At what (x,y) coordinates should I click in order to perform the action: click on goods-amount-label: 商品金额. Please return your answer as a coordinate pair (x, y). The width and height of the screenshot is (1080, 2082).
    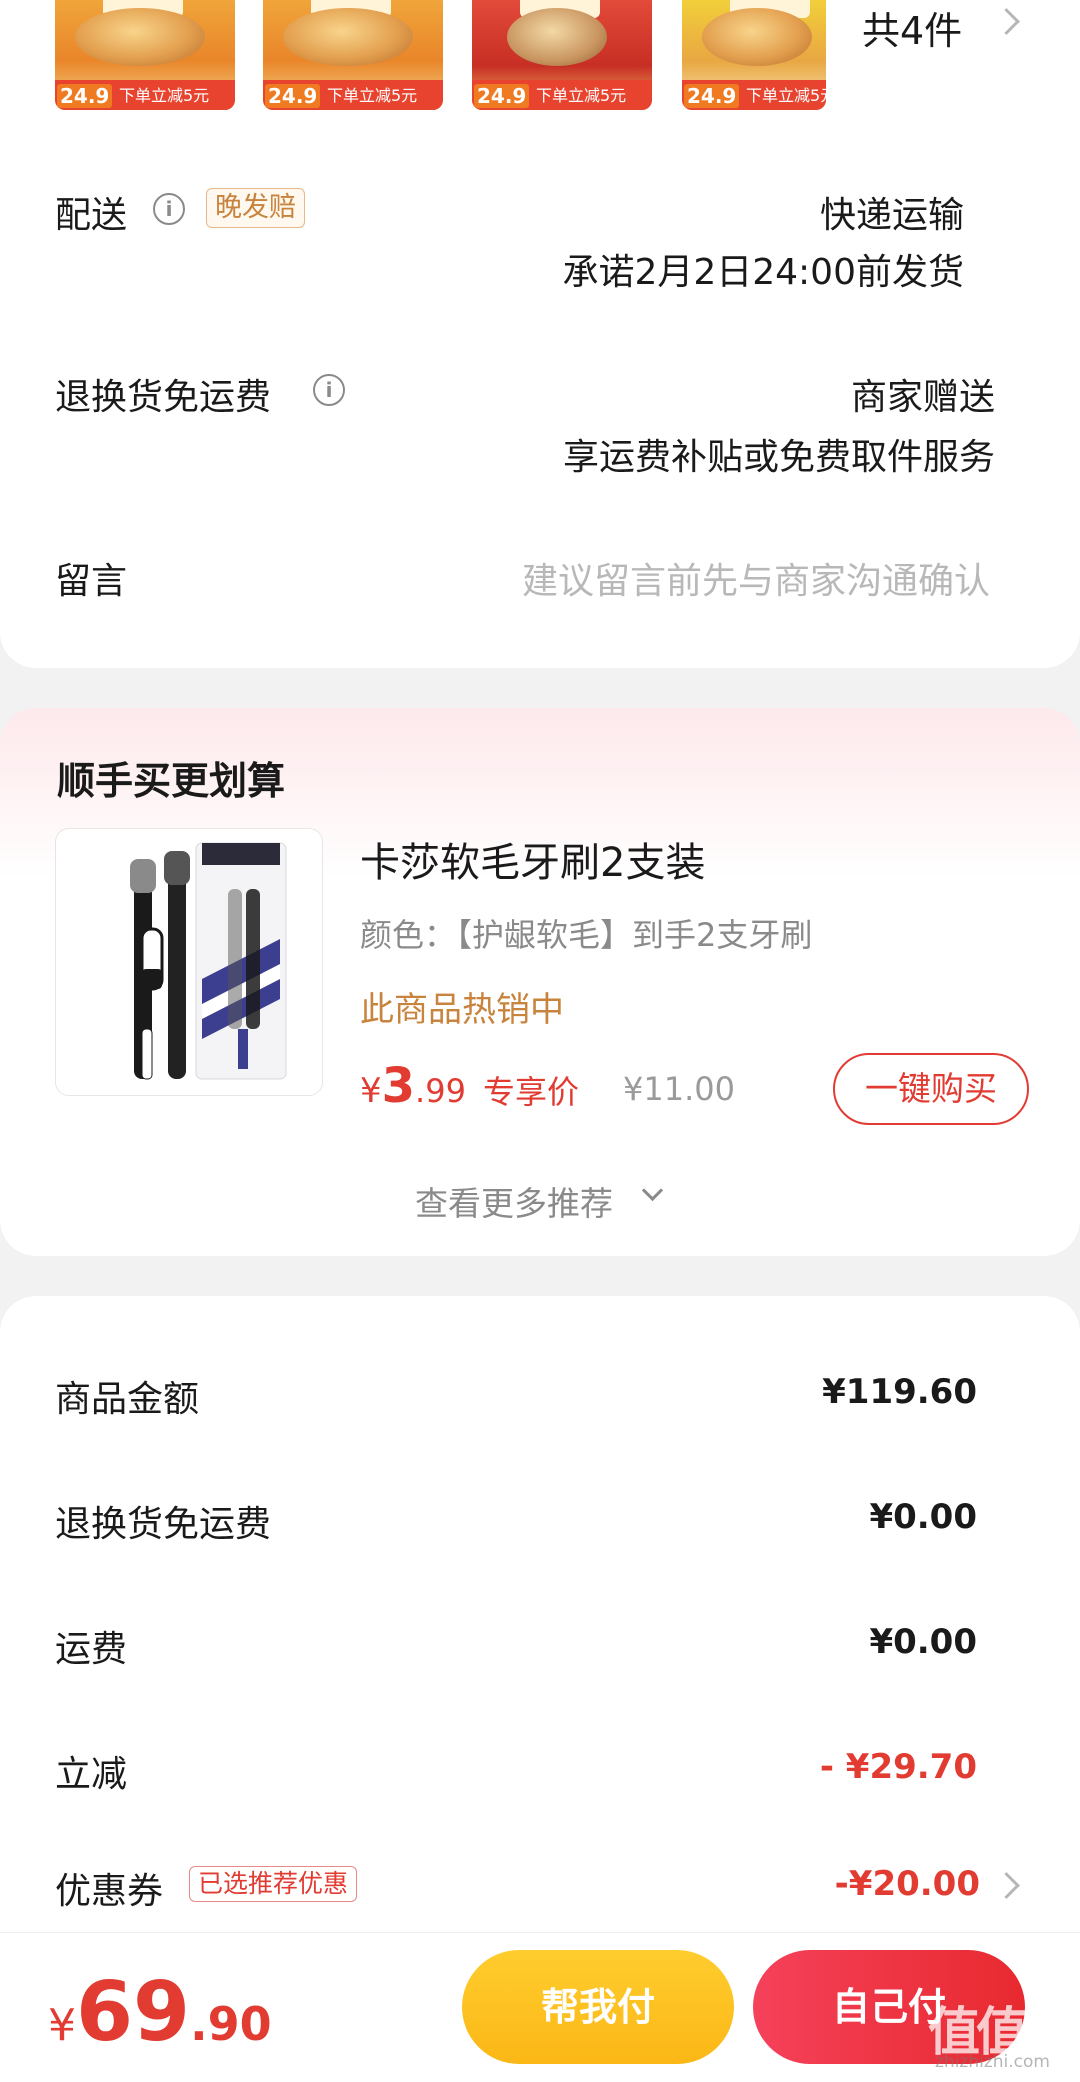
    Looking at the image, I should click on (127, 1399).